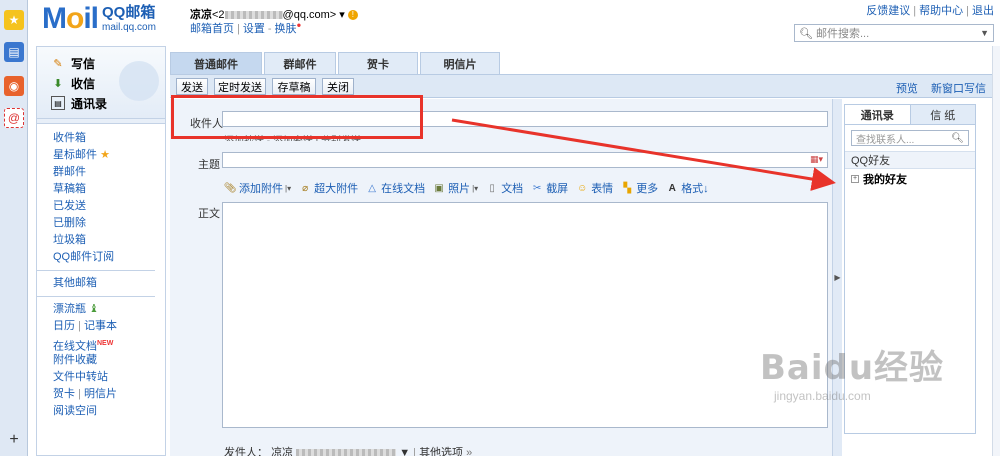 The image size is (1000, 456). Describe the element at coordinates (439, 188) in the screenshot. I see `photo-icon: ▣` at that location.